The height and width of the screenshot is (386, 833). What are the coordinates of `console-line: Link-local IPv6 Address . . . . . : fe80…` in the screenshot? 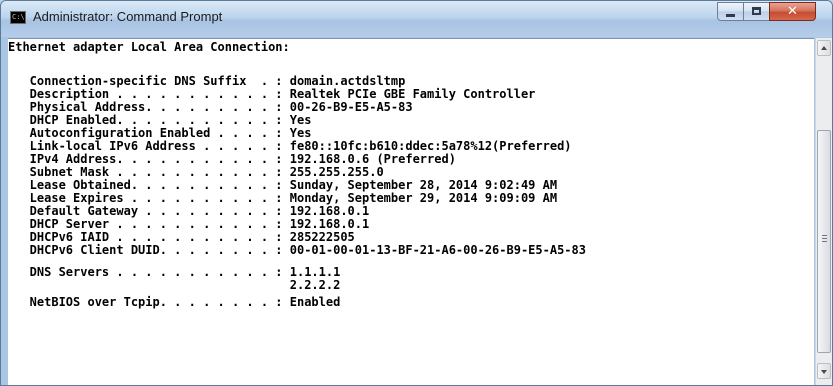 It's located at (290, 146).